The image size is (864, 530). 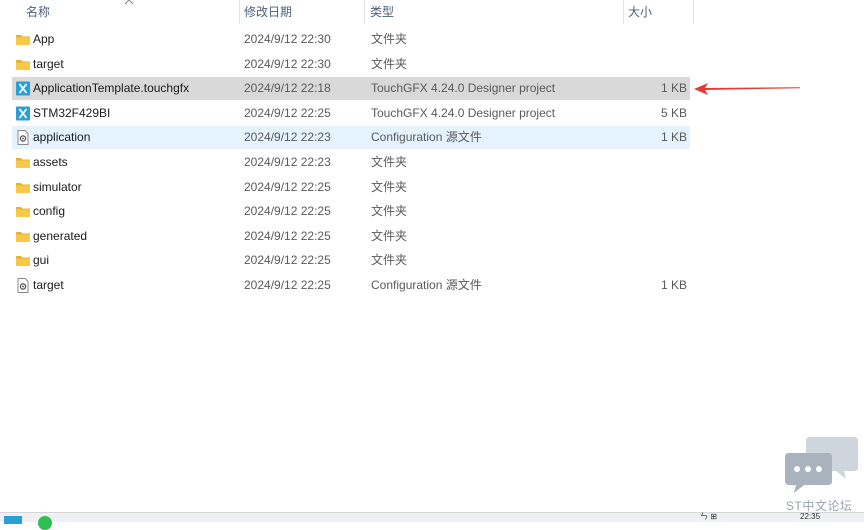 I want to click on taskbar-clock: 22:35, so click(x=810, y=517).